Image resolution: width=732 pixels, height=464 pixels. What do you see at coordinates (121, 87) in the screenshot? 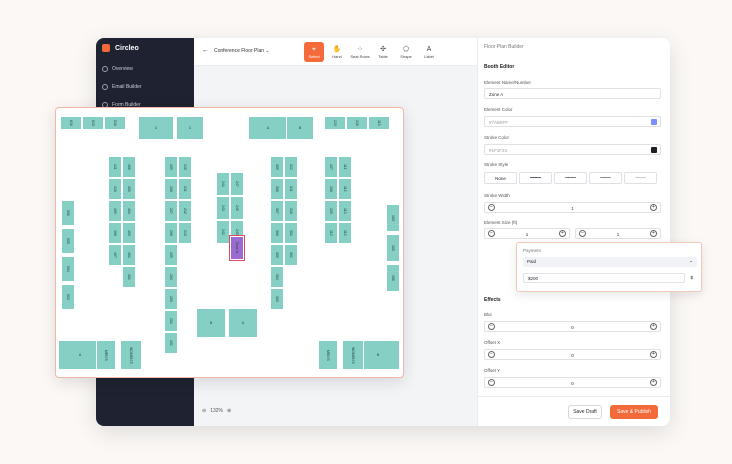
I see `sidebar-item-email-builder: Email Builder` at bounding box center [121, 87].